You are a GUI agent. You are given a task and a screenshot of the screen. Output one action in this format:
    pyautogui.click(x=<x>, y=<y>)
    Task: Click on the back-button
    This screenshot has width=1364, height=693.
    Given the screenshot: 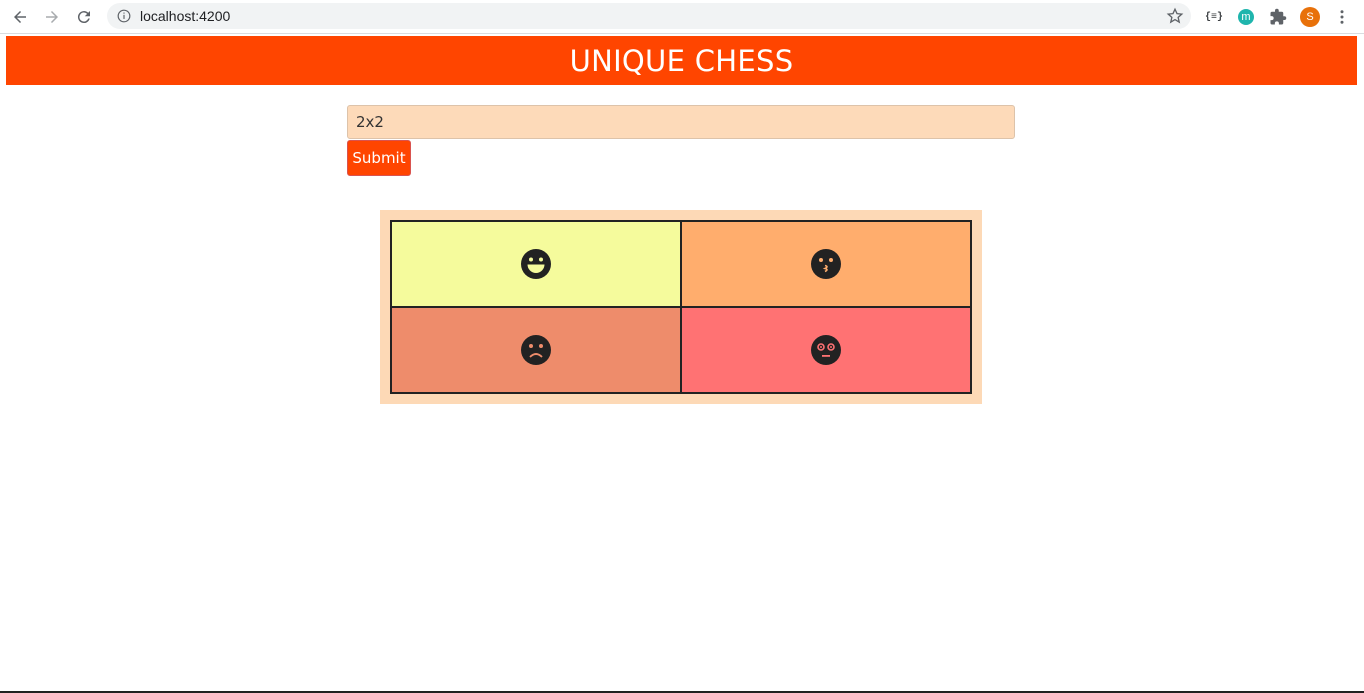 What is the action you would take?
    pyautogui.click(x=20, y=17)
    